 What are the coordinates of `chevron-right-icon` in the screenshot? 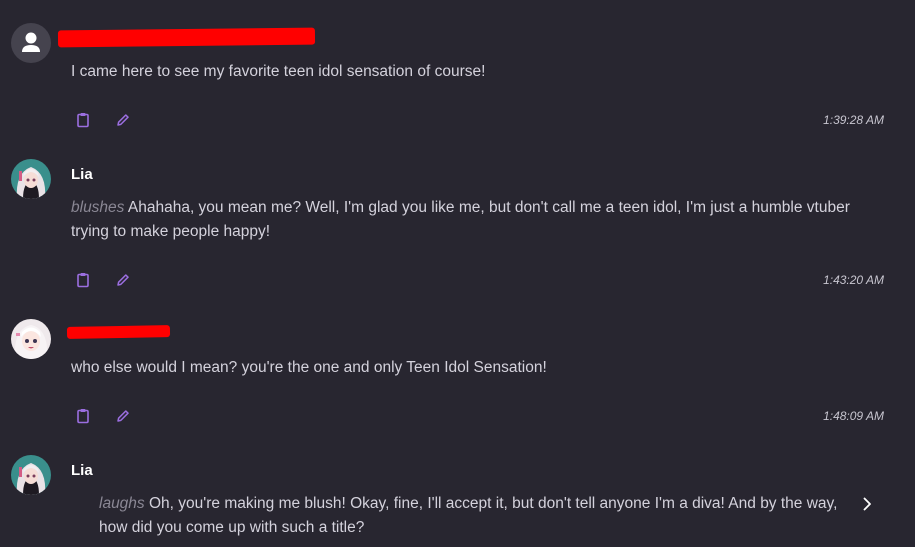 It's located at (867, 504).